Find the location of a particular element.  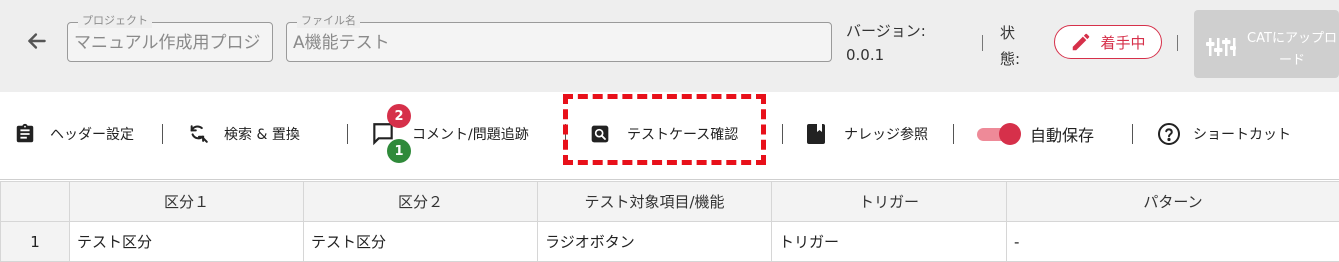

comments-label: コメント/問題追跡 is located at coordinates (470, 135).